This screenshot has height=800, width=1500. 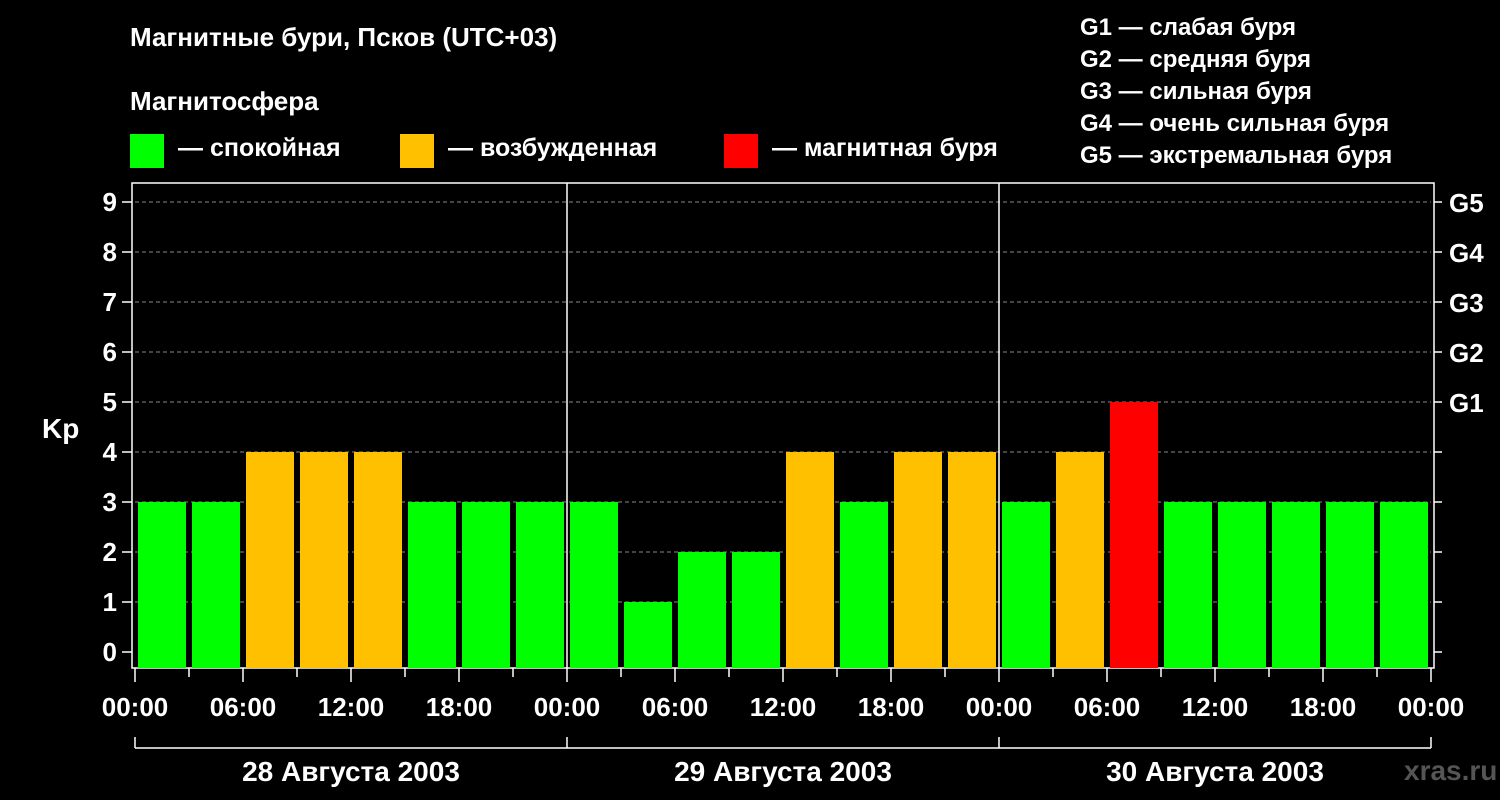 I want to click on y-tick-label: 7, so click(x=110, y=302).